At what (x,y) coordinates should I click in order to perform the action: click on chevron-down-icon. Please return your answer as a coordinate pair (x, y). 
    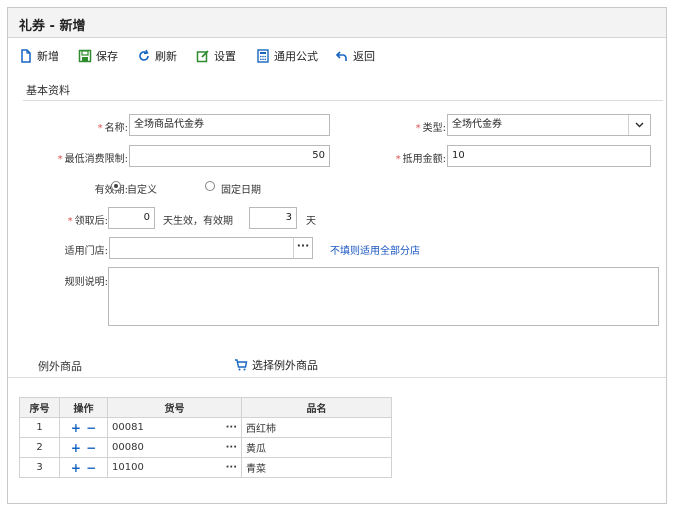
    Looking at the image, I should click on (639, 125).